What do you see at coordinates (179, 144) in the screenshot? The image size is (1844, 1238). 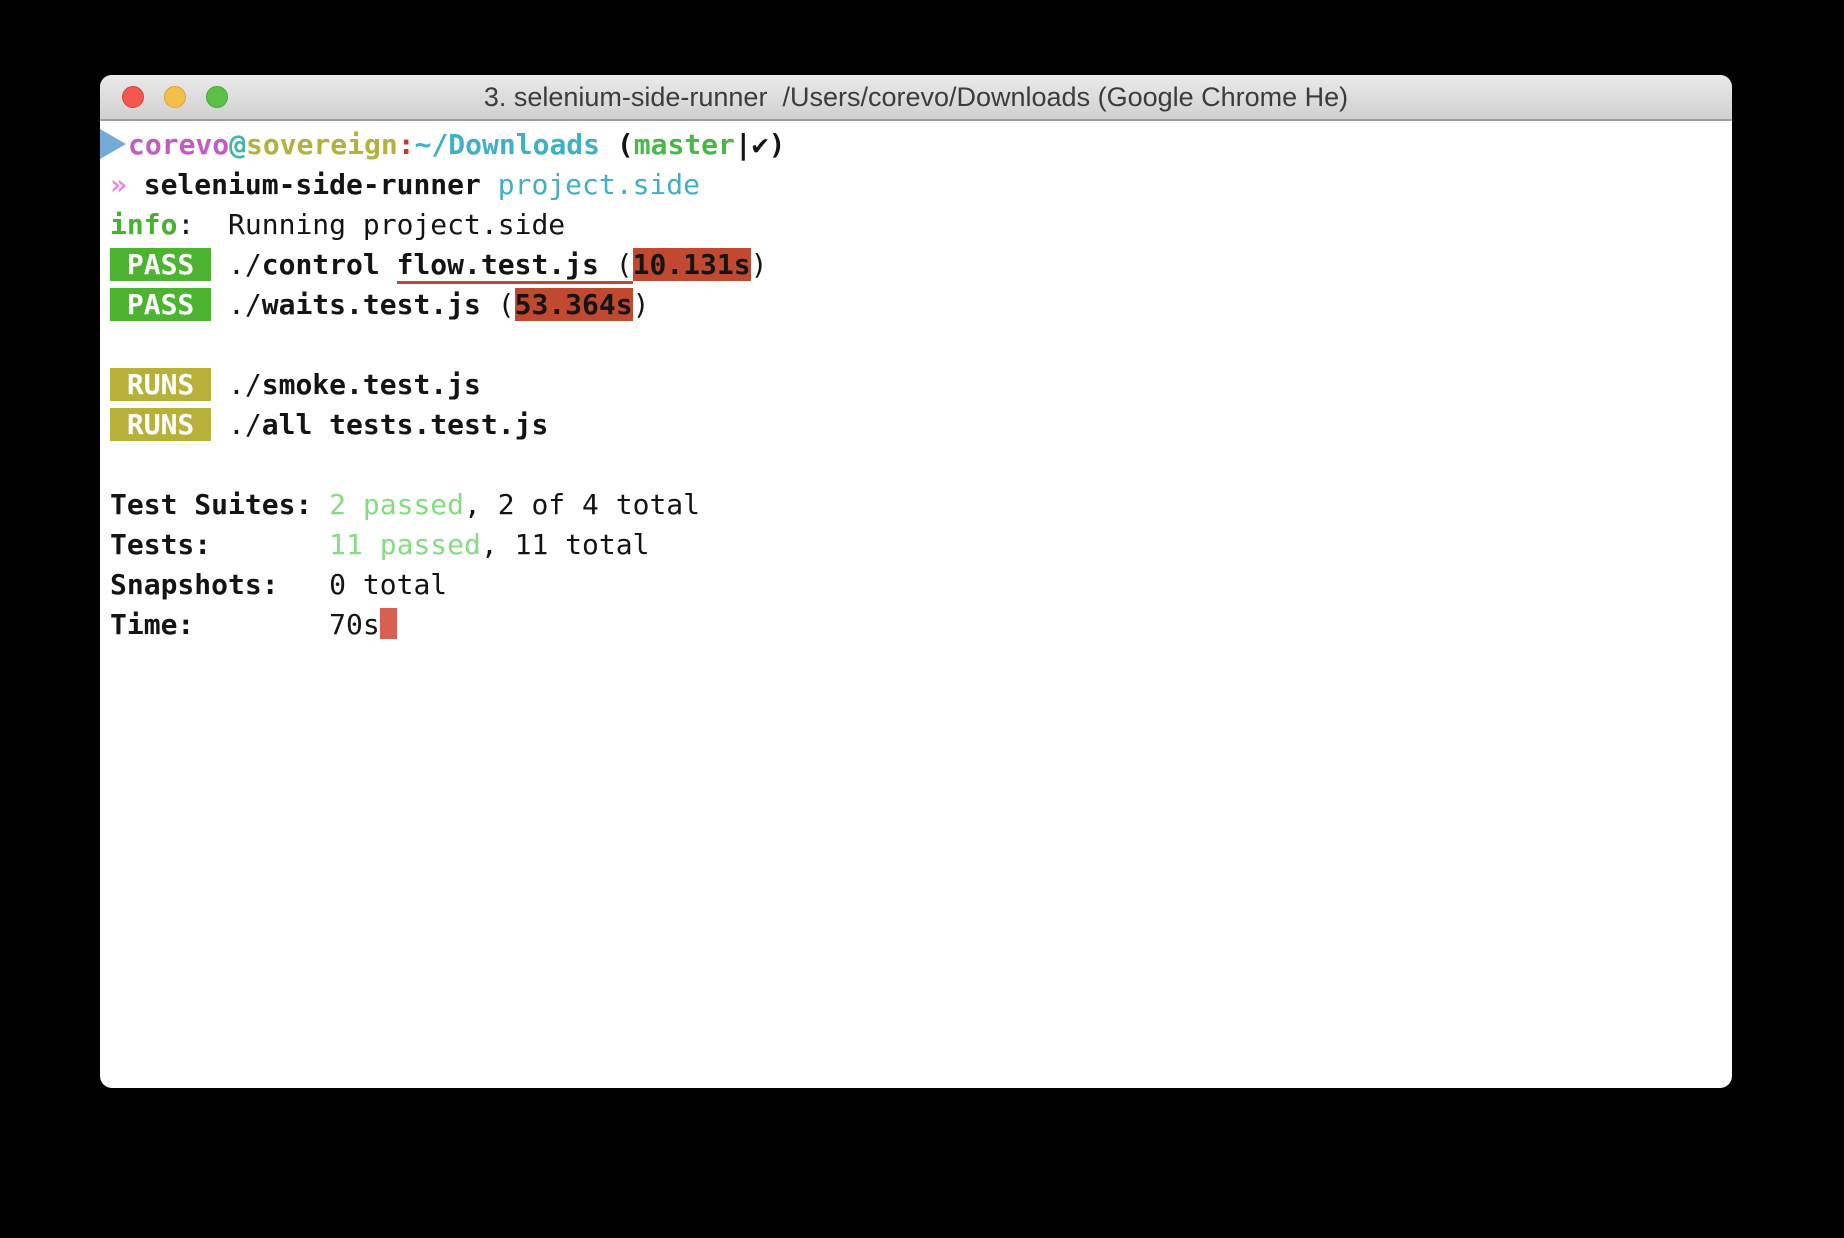 I see `prompt-username: corevo` at bounding box center [179, 144].